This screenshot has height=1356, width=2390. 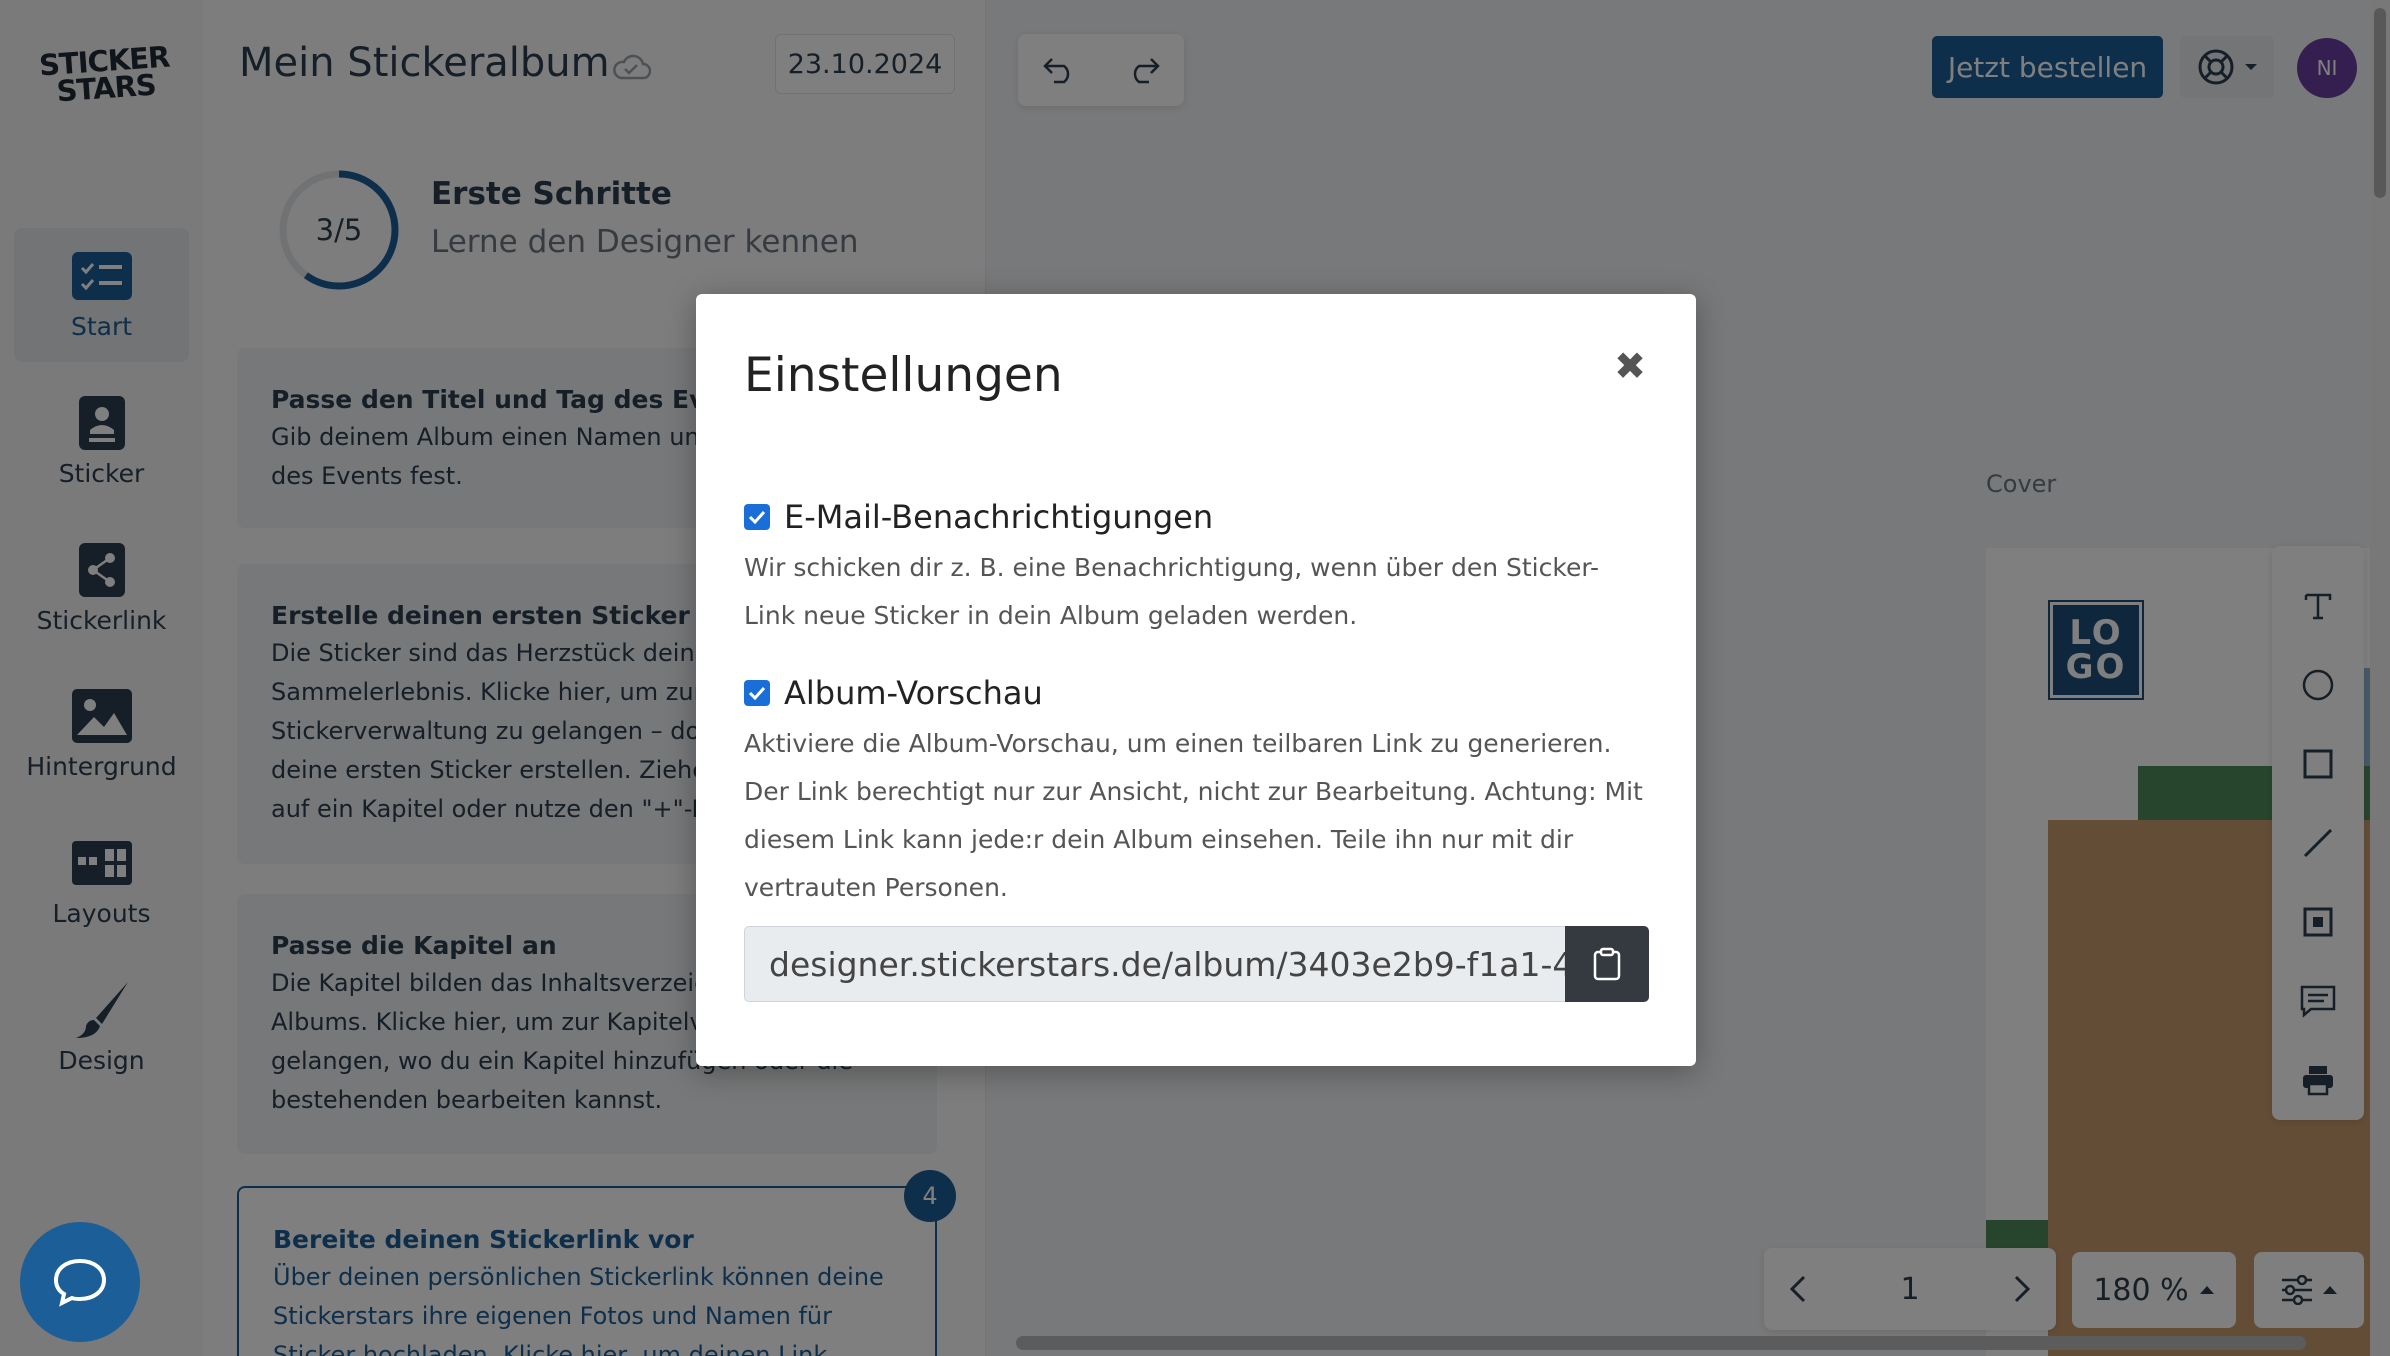 I want to click on album-preview-checkbox, so click(x=757, y=693).